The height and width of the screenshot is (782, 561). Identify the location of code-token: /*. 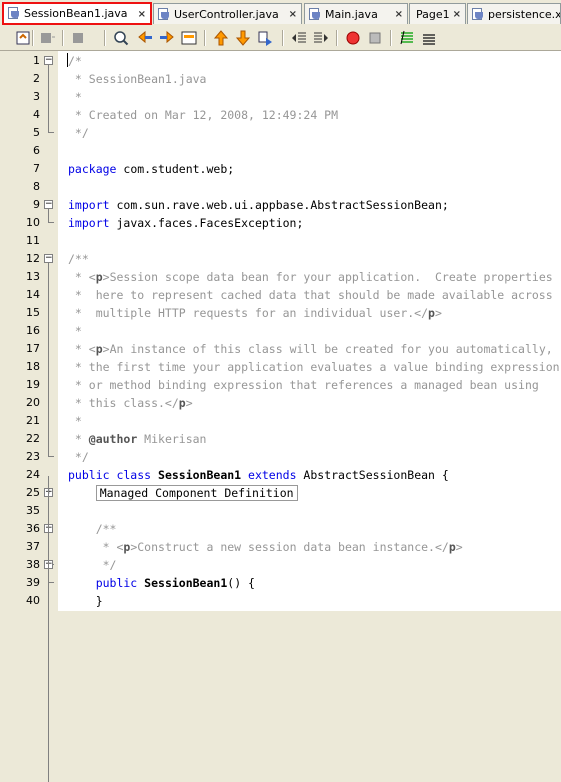
(75, 61).